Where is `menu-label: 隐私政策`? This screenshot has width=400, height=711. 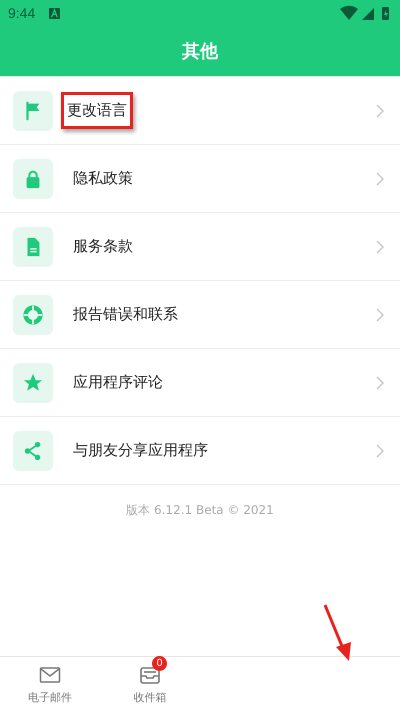 menu-label: 隐私政策 is located at coordinates (103, 178).